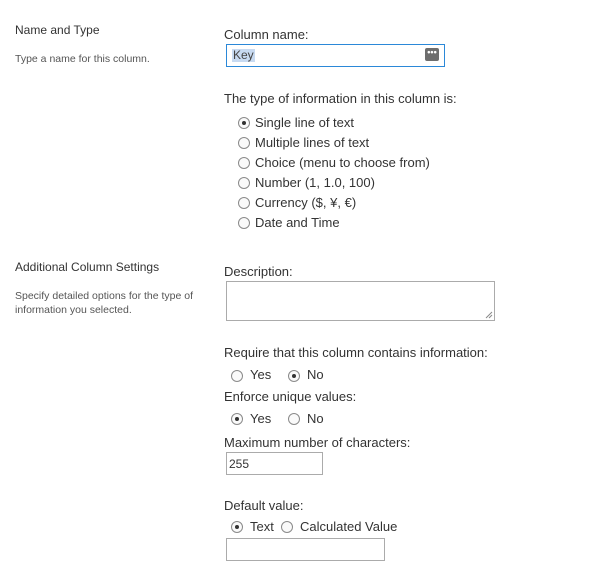 This screenshot has height=585, width=616. Describe the element at coordinates (261, 418) in the screenshot. I see `radio-label-unique-yes: Yes` at that location.